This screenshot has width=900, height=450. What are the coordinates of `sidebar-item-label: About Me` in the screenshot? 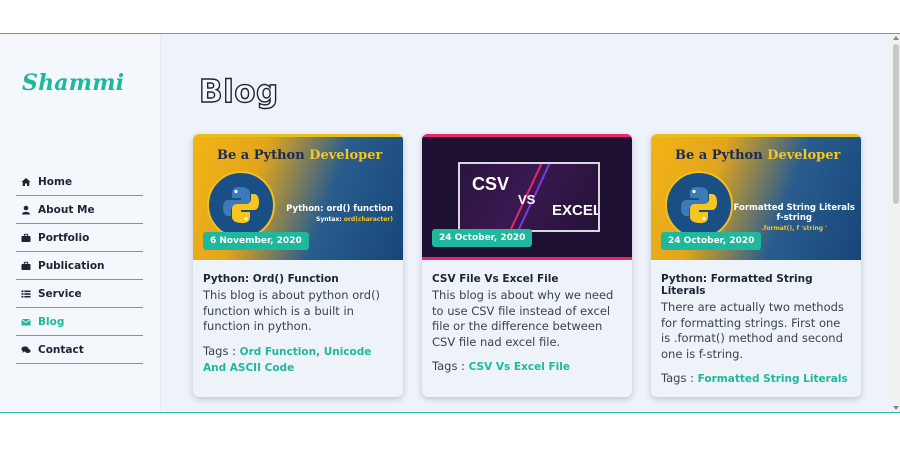 It's located at (66, 209).